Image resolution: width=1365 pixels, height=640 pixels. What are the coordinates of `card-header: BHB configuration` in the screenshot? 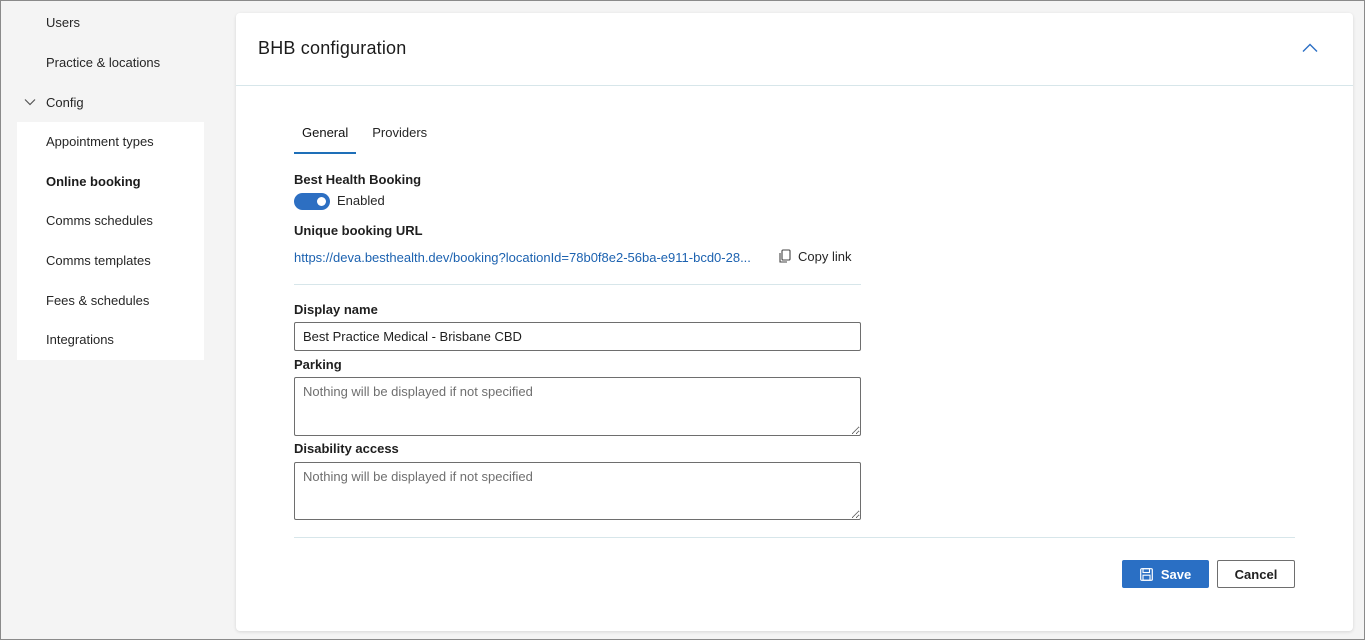 It's located at (794, 49).